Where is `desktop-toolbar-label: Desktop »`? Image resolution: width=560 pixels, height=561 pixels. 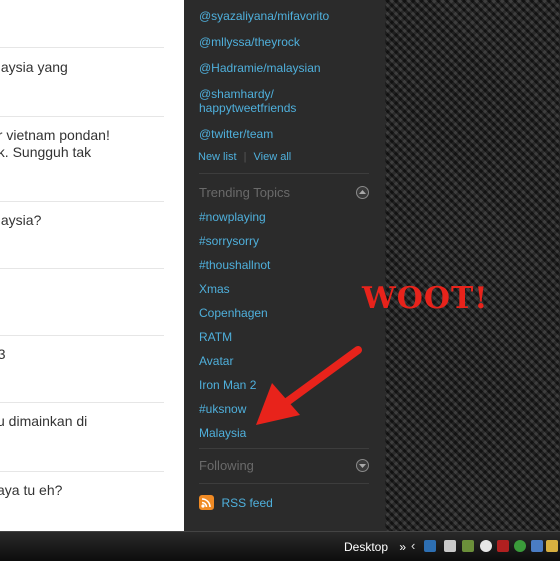
desktop-toolbar-label: Desktop » is located at coordinates (375, 547).